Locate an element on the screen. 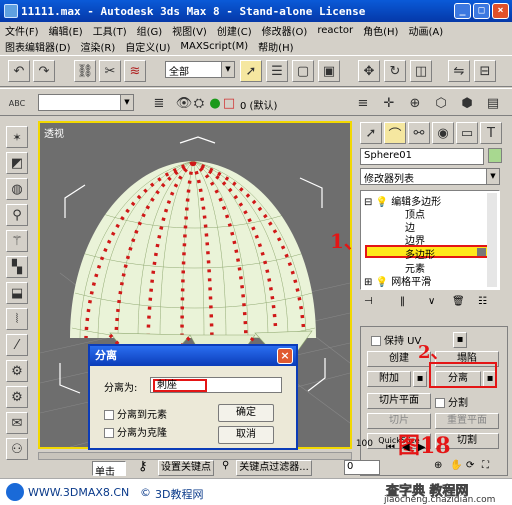  redo-icon: ↷ is located at coordinates (44, 71).